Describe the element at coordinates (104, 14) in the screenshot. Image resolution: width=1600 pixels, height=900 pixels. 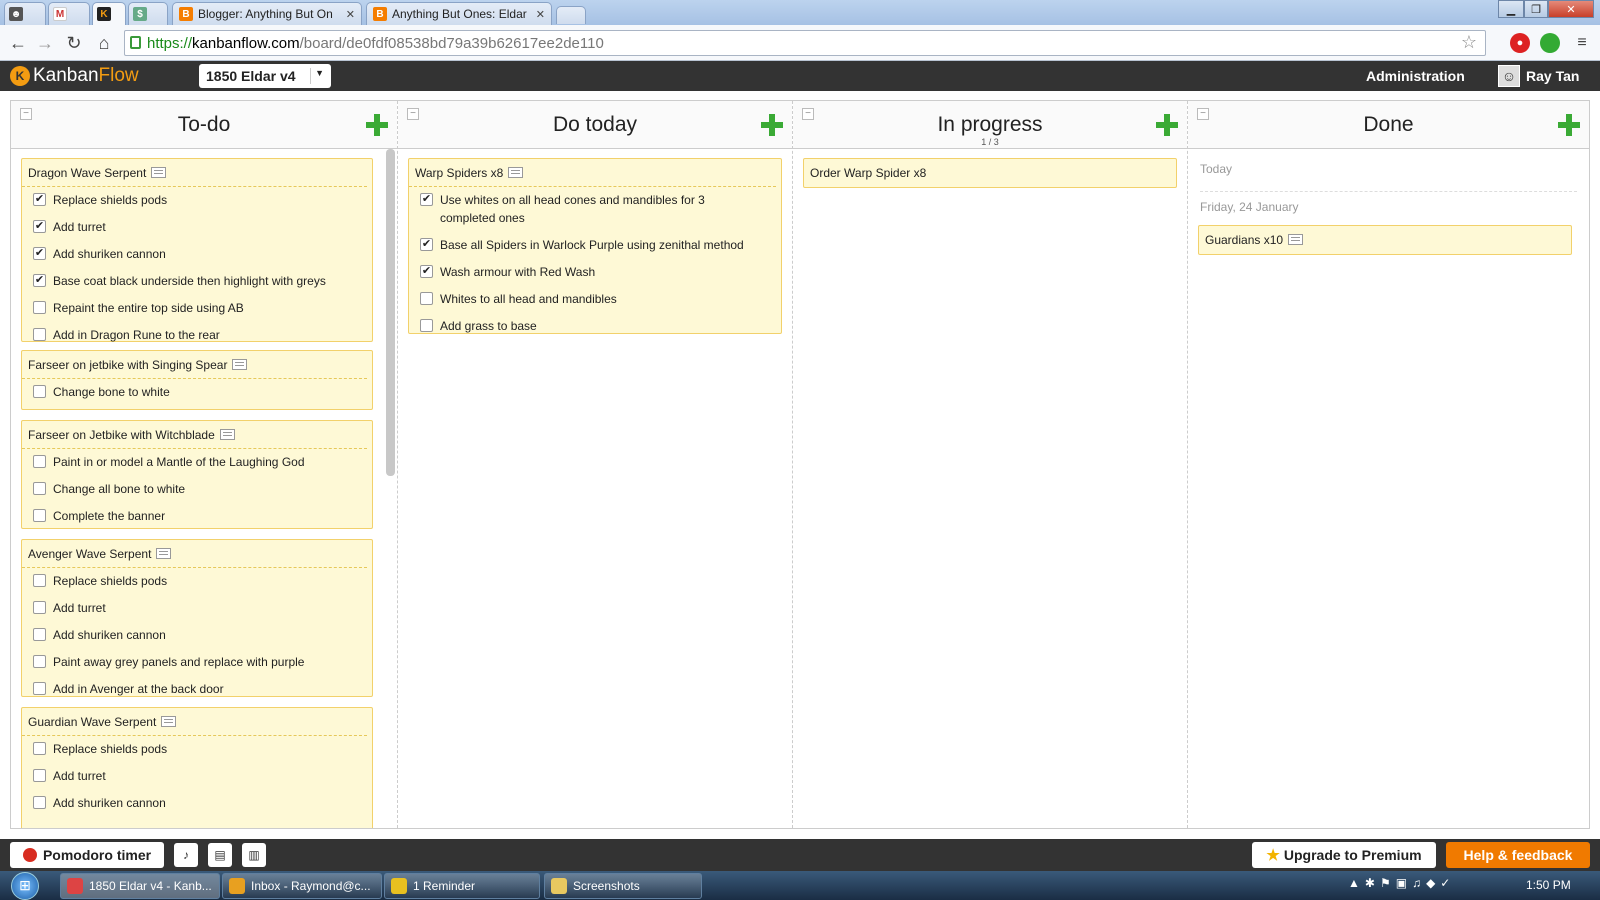
I see `kanbanflow-icon: K` at that location.